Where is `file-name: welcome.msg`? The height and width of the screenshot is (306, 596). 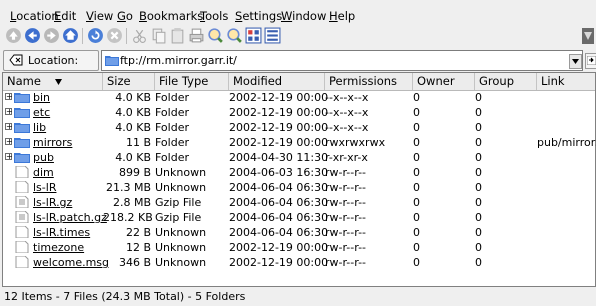 file-name: welcome.msg is located at coordinates (71, 262).